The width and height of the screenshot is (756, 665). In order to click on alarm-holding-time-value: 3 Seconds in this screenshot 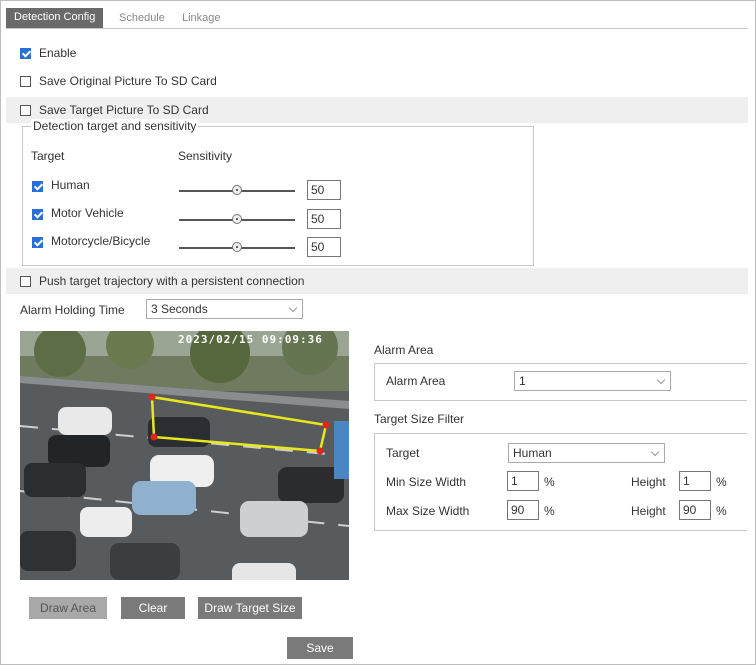, I will do `click(179, 309)`.